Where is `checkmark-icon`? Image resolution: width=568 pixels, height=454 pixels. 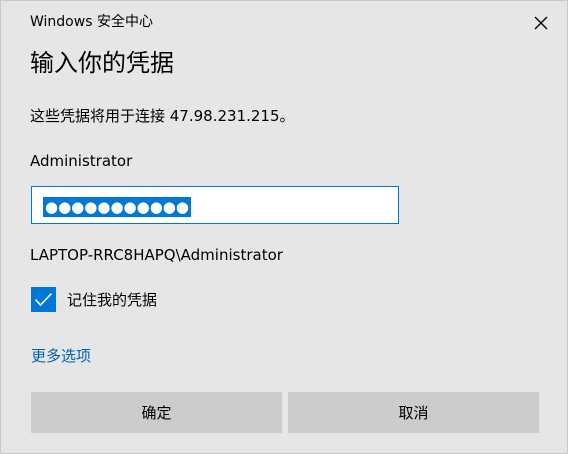 checkmark-icon is located at coordinates (43, 299).